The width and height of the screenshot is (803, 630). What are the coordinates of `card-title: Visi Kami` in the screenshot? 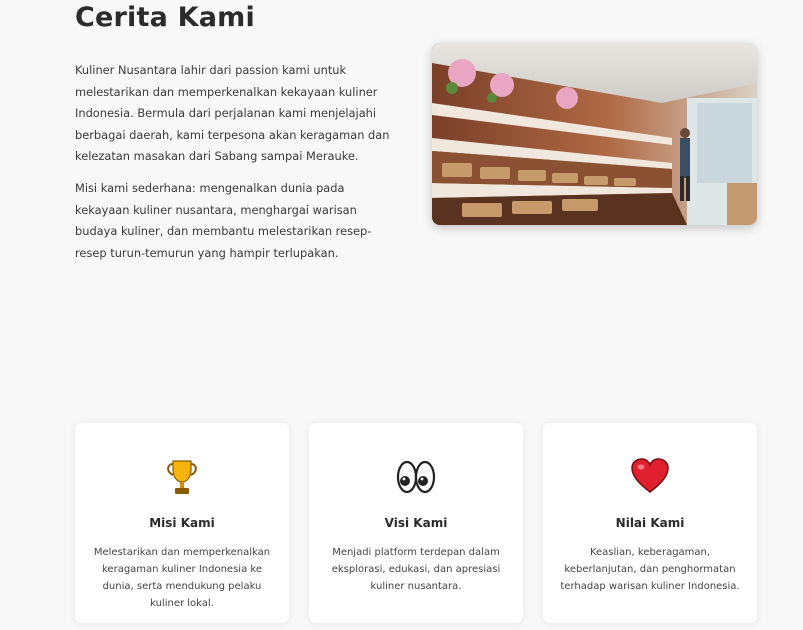 It's located at (416, 523).